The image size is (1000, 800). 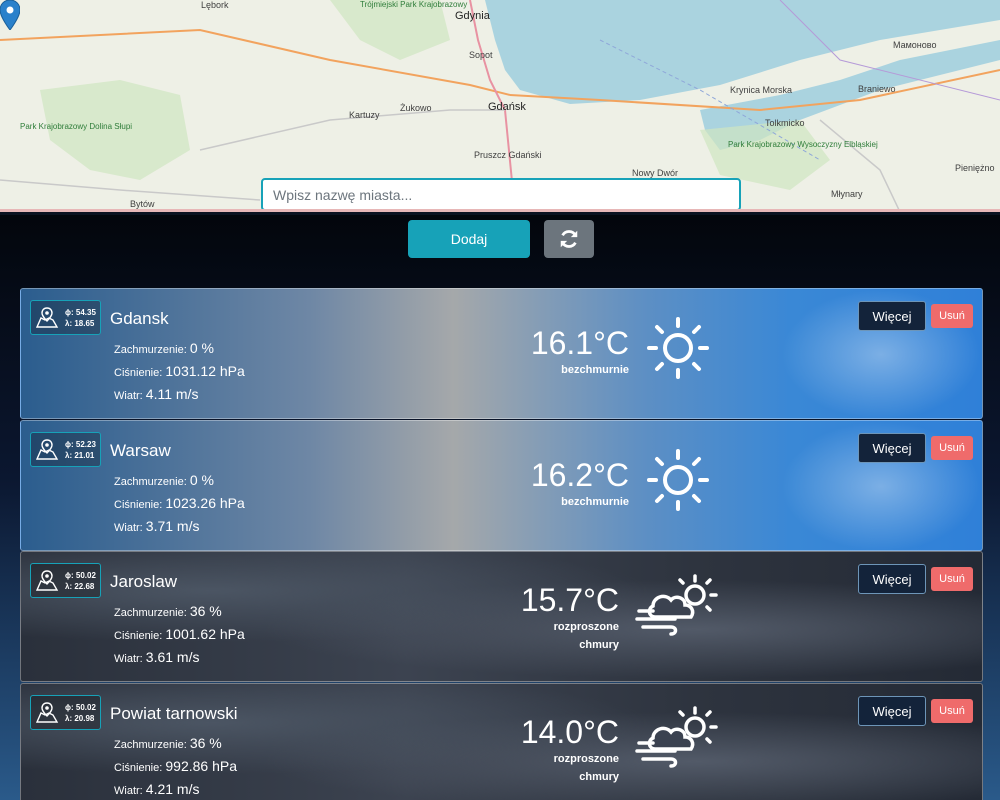 I want to click on cloudiness-value: 0 %, so click(x=201, y=348).